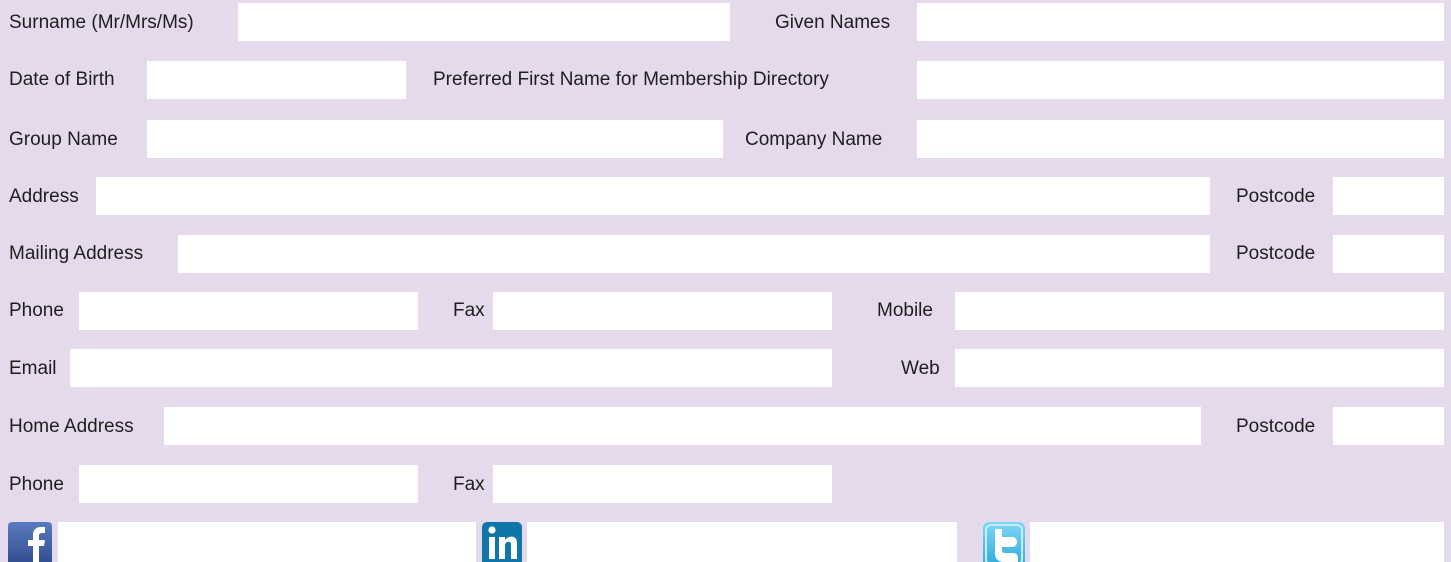 Image resolution: width=1451 pixels, height=562 pixels. Describe the element at coordinates (1199, 368) in the screenshot. I see `web-field` at that location.